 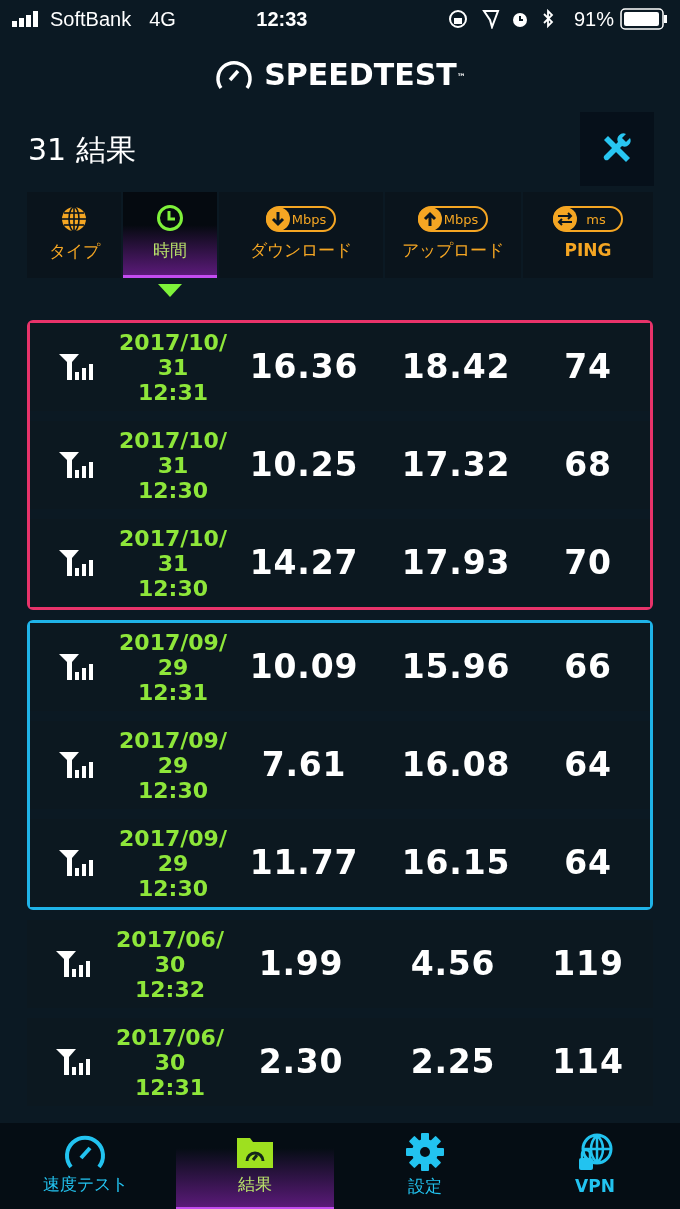 What do you see at coordinates (453, 235) in the screenshot?
I see `column-sort-tab: Mbps アップロード` at bounding box center [453, 235].